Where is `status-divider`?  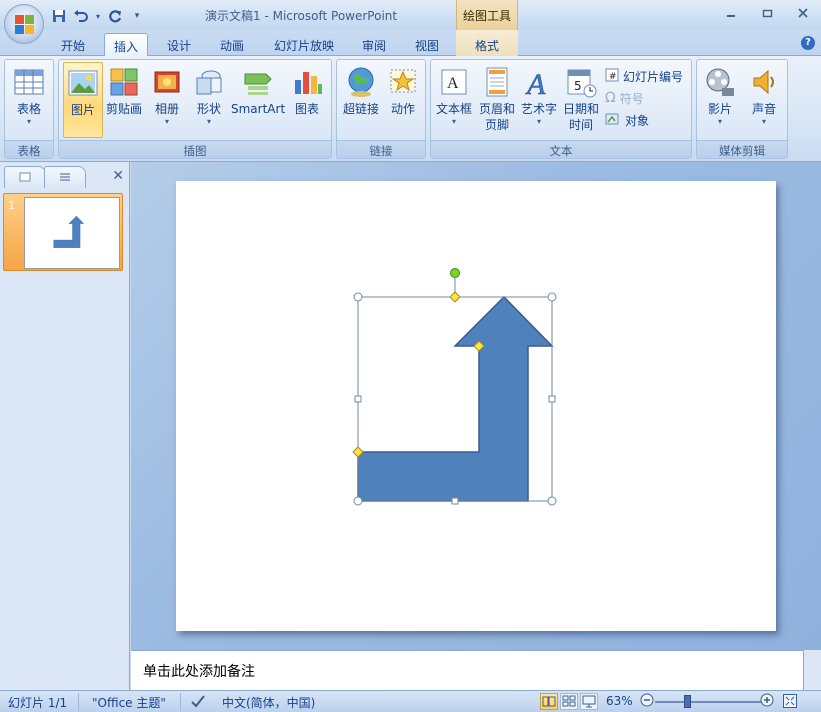 status-divider is located at coordinates (180, 702).